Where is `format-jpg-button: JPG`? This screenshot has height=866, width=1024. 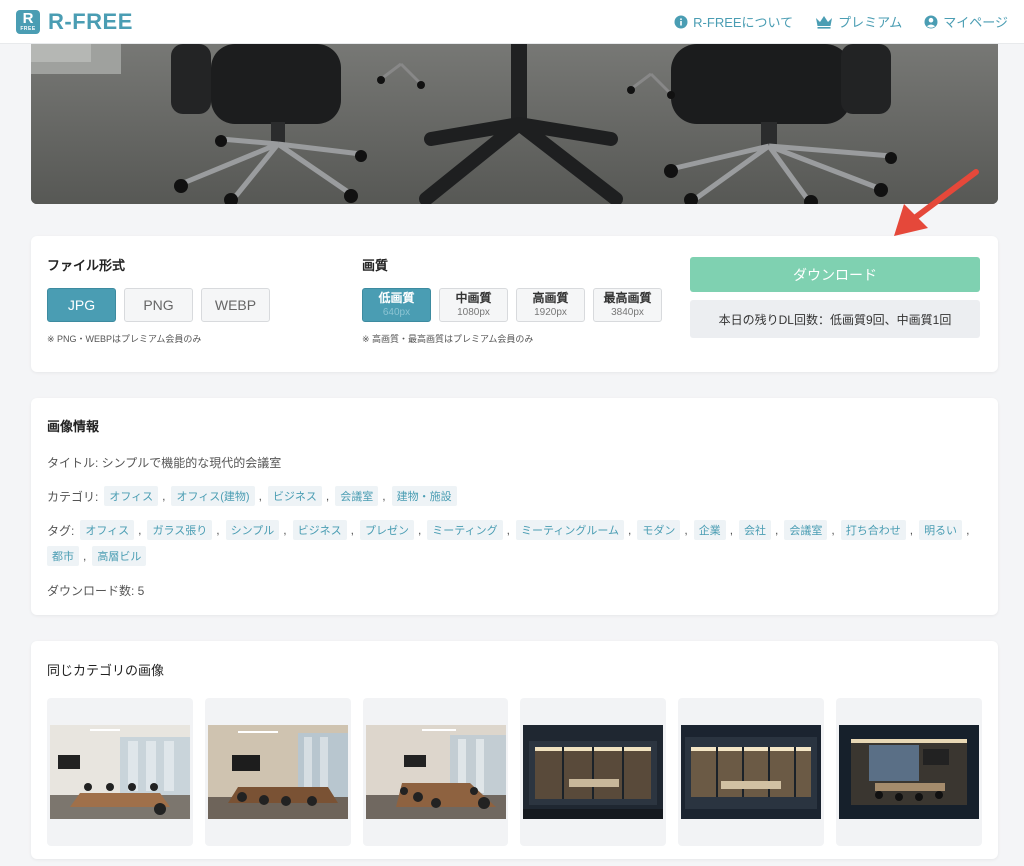
format-jpg-button: JPG is located at coordinates (81, 305).